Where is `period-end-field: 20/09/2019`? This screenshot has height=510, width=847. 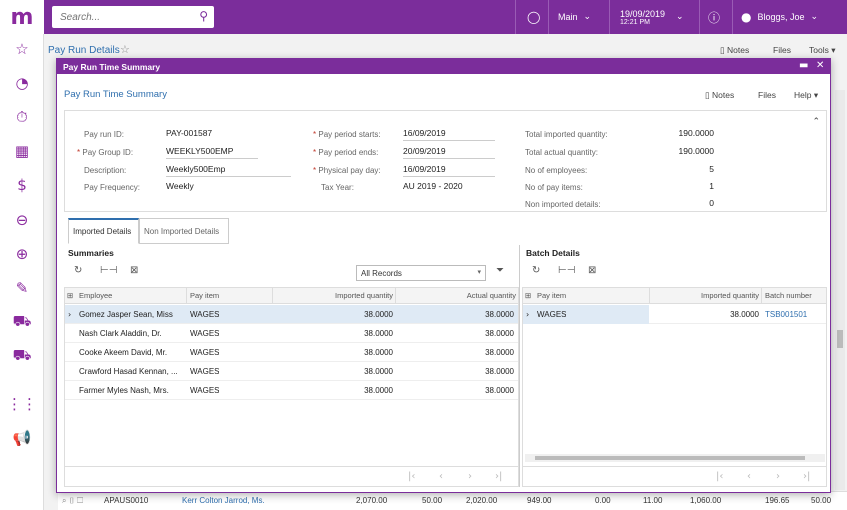 period-end-field: 20/09/2019 is located at coordinates (449, 152).